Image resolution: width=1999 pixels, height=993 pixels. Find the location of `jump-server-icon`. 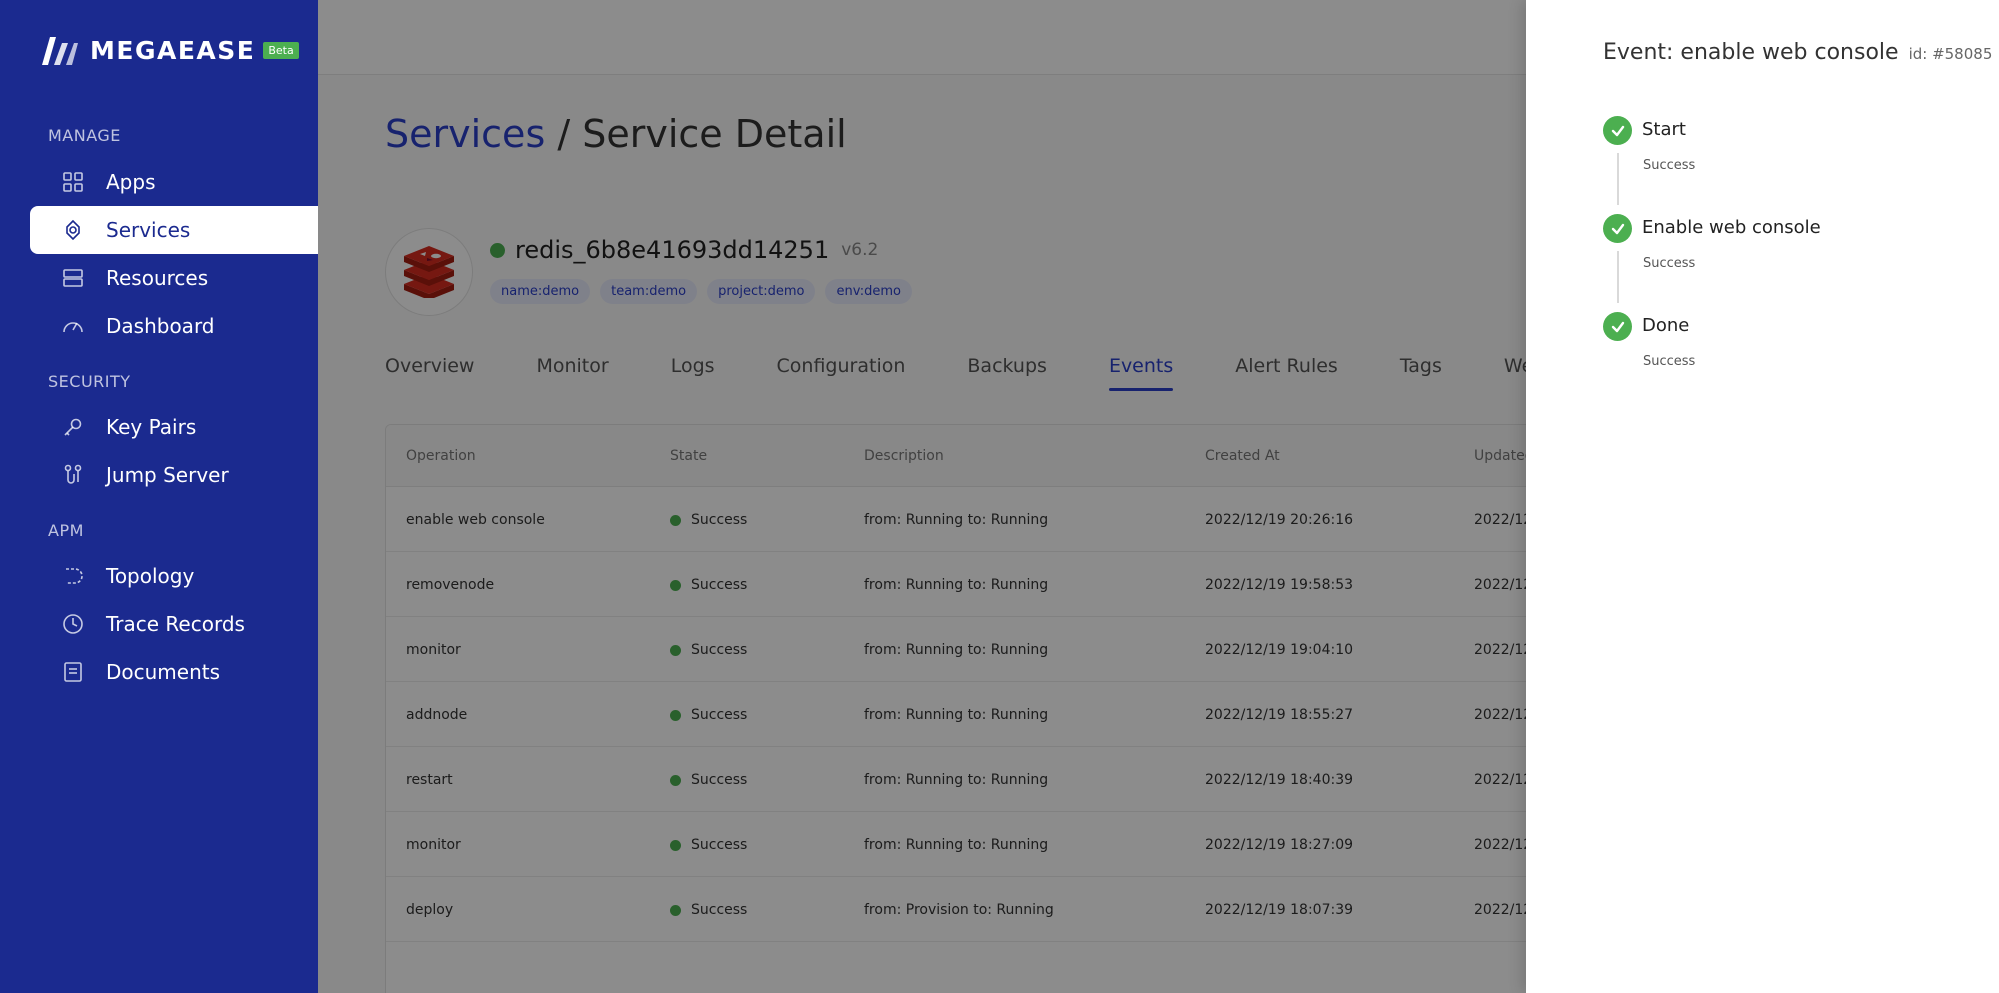

jump-server-icon is located at coordinates (73, 475).